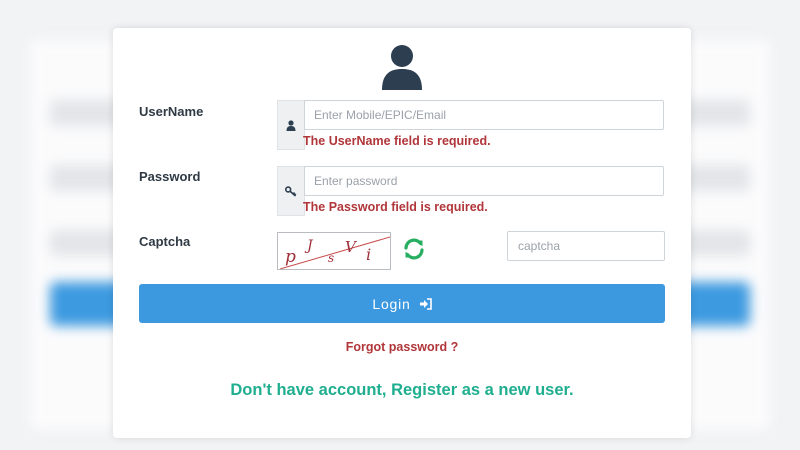  Describe the element at coordinates (586, 246) in the screenshot. I see `captcha-input` at that location.